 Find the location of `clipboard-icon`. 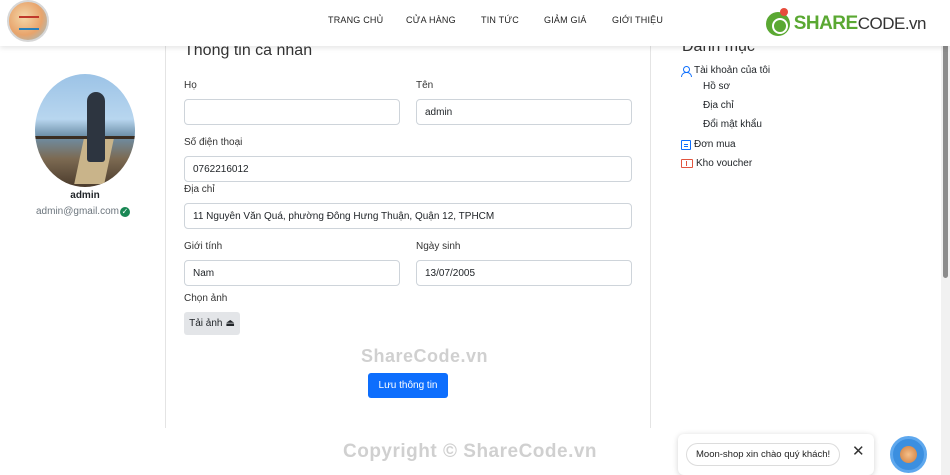

clipboard-icon is located at coordinates (686, 144).